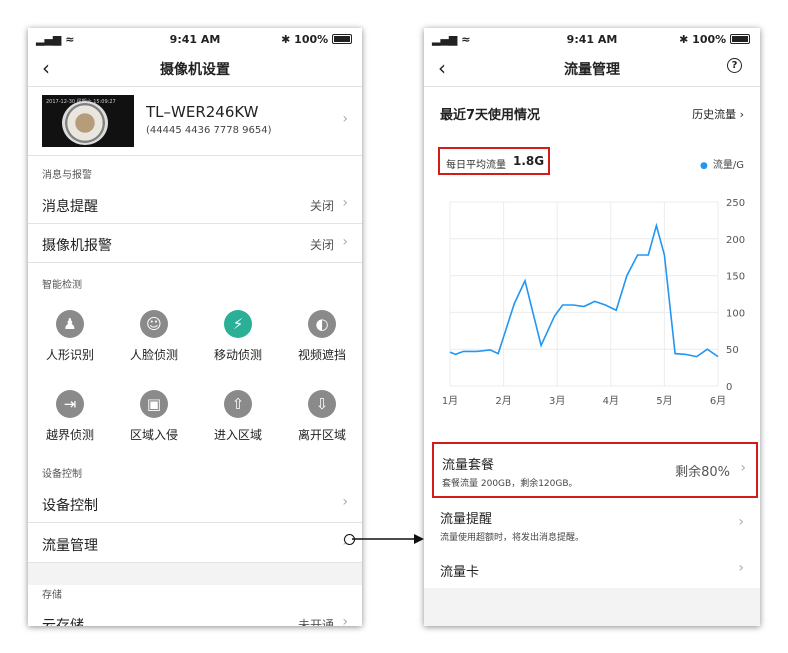 This screenshot has height=653, width=788. I want to click on feature-occlusion: ◐ 视频遮挡, so click(322, 336).